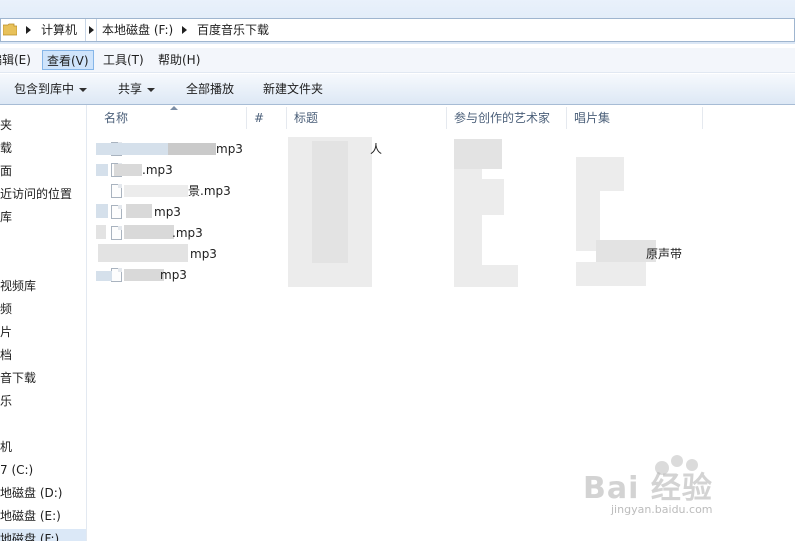  I want to click on menu-edit: 编辑(E), so click(17, 60).